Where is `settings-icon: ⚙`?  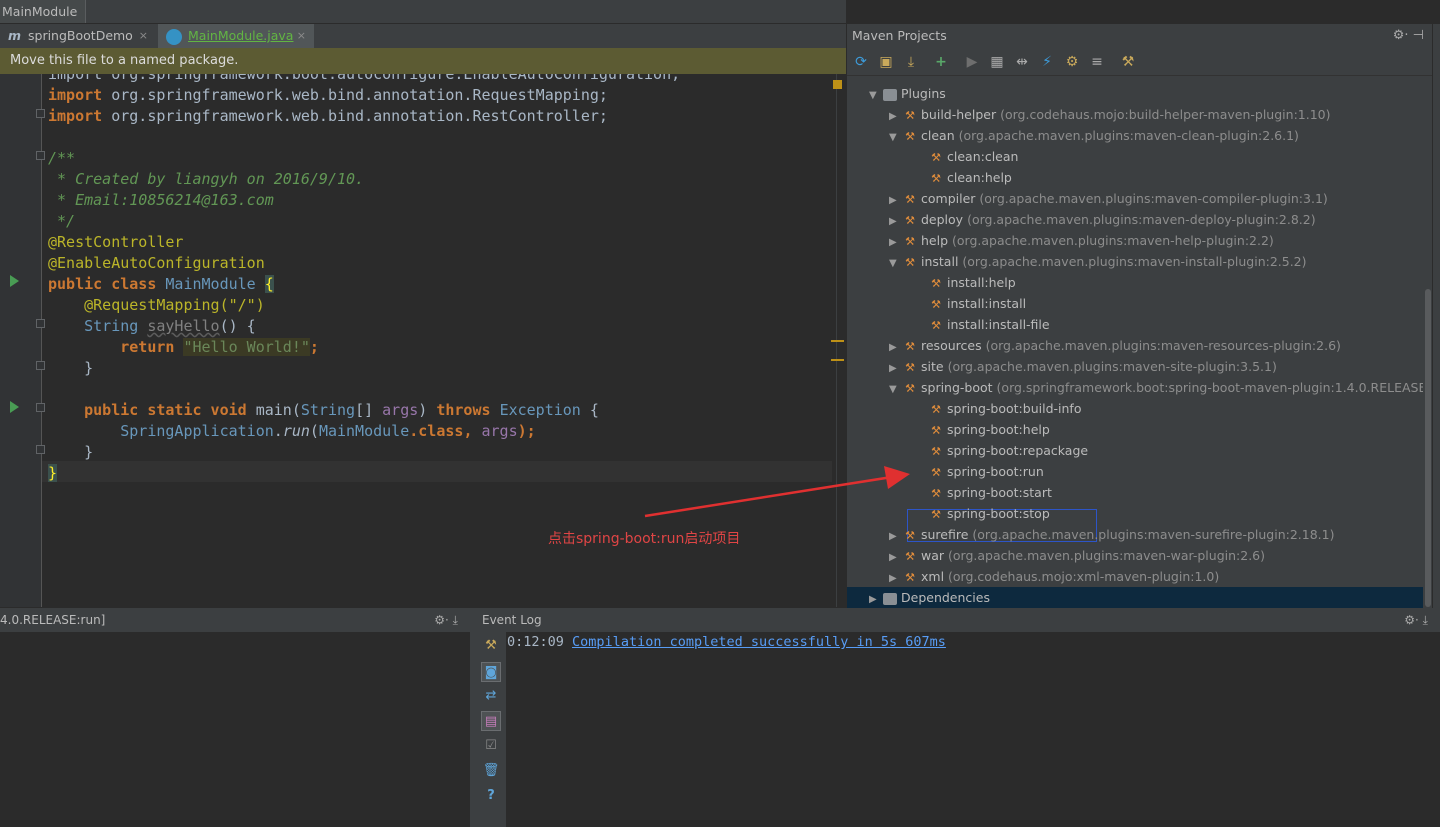
settings-icon: ⚙ is located at coordinates (1072, 62).